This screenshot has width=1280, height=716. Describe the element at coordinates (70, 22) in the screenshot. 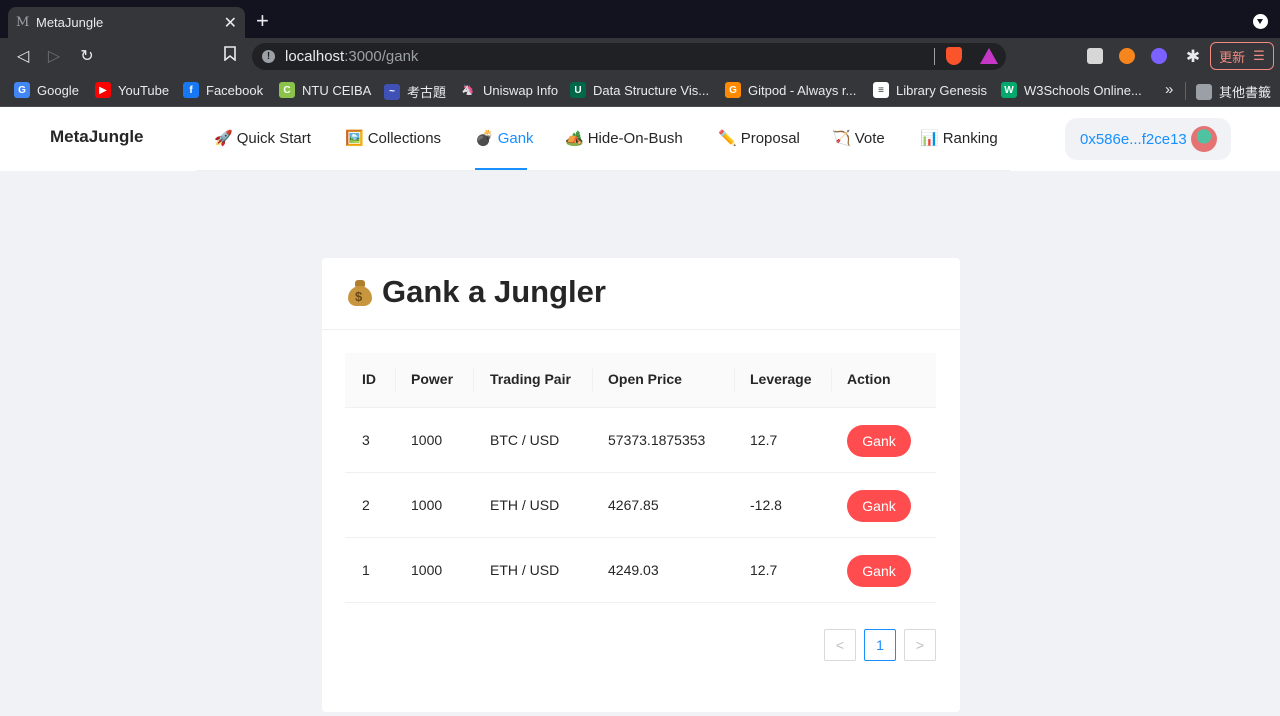

I see `tab-title: MetaJungle` at that location.